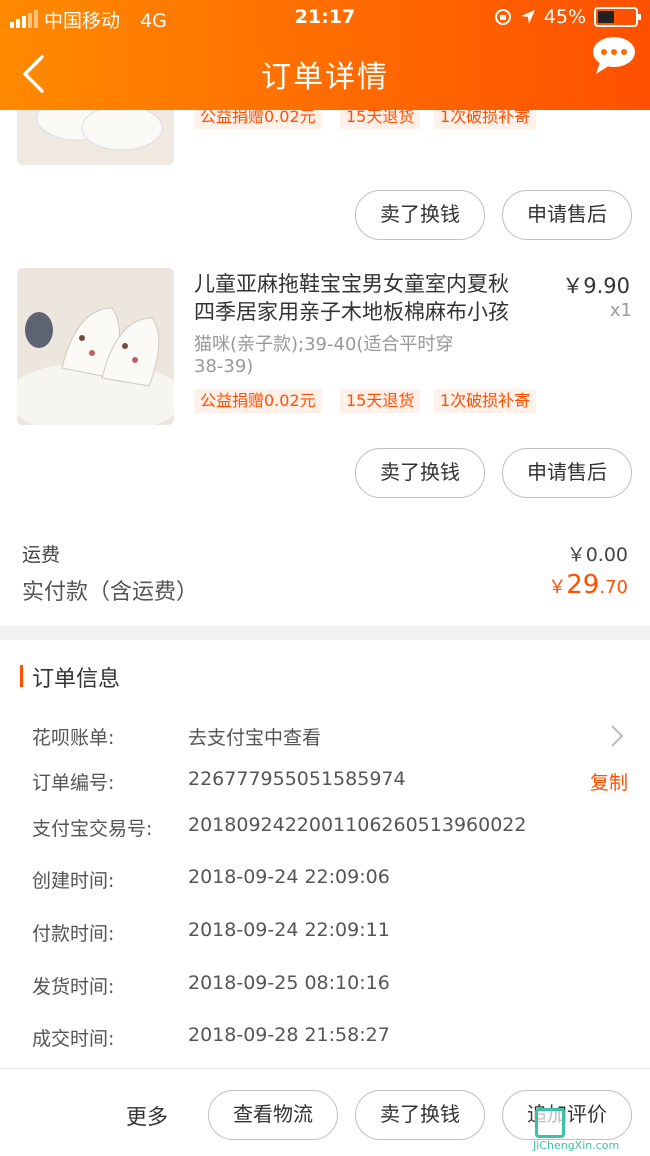 The image size is (650, 1156). I want to click on tag-return: 15天退货, so click(380, 401).